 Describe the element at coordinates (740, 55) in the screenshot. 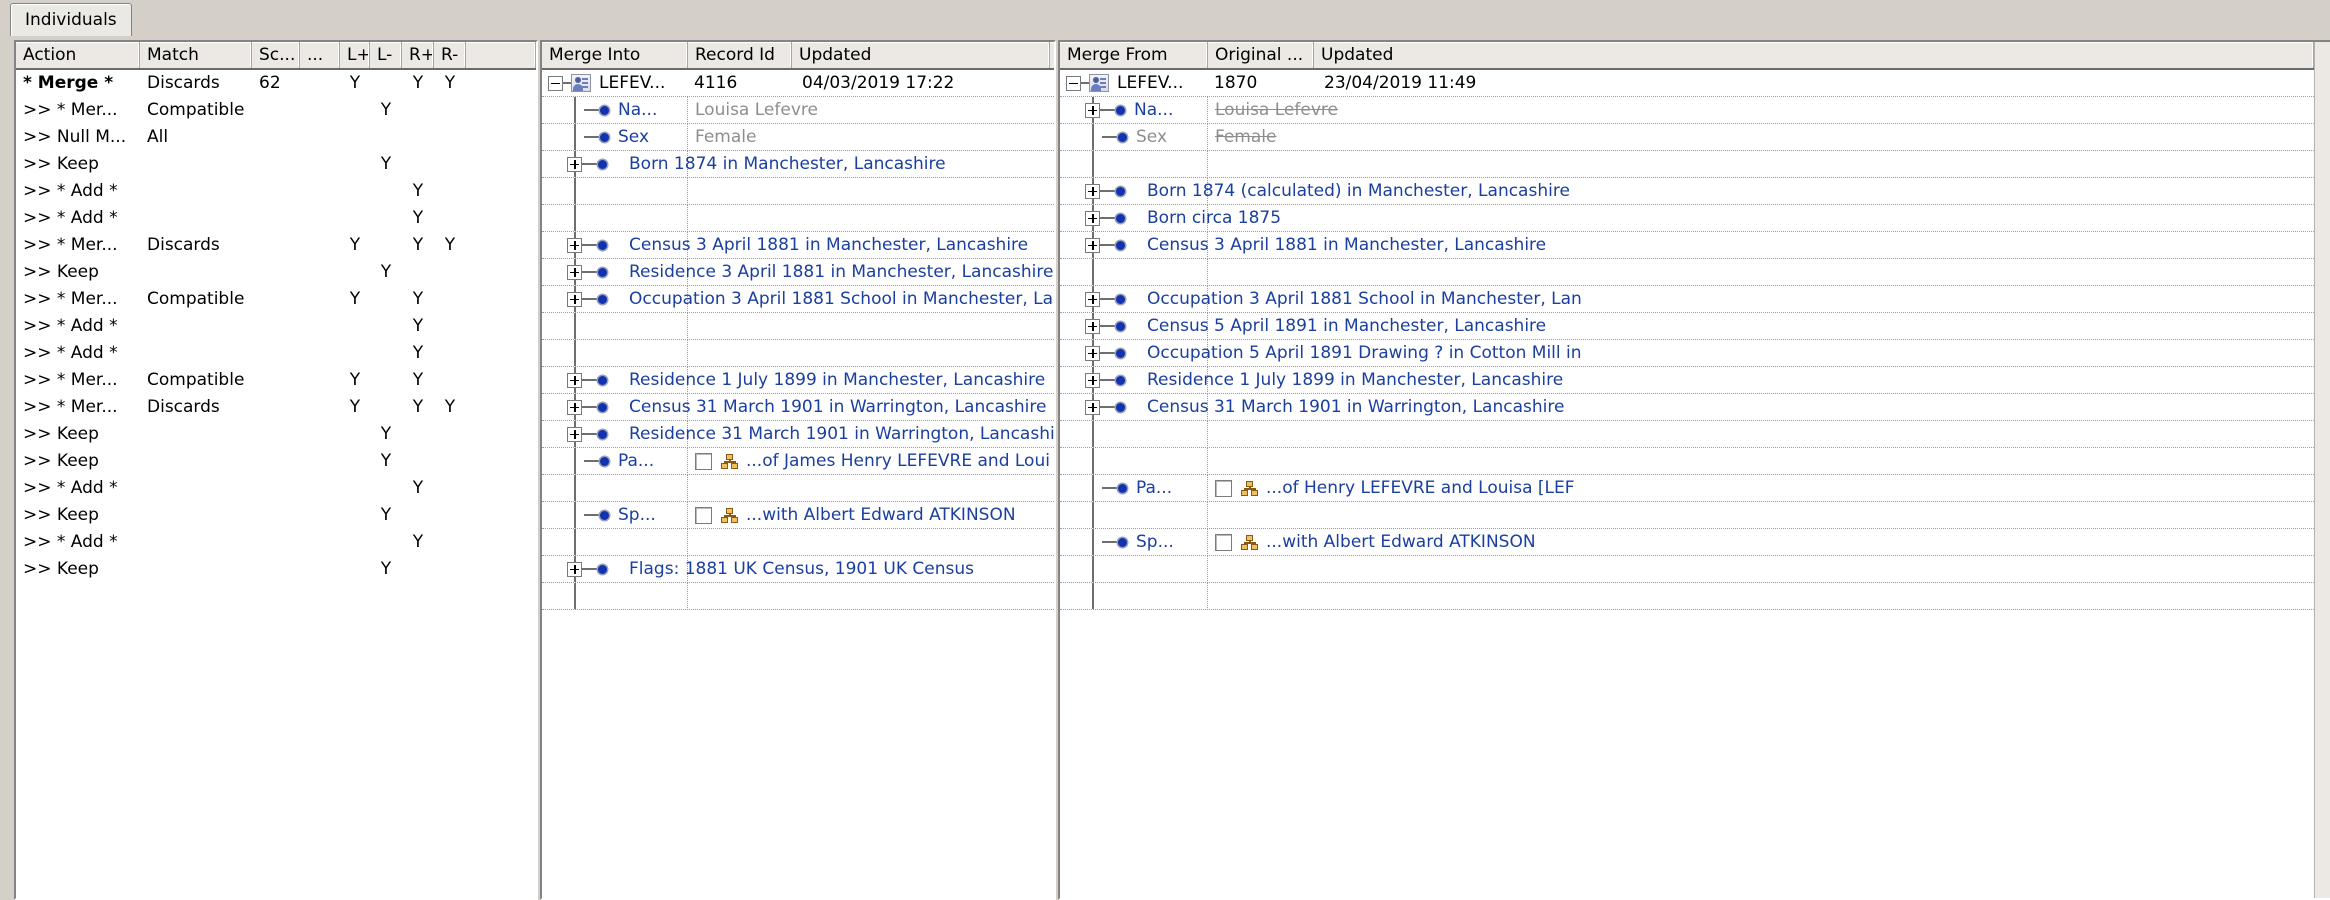

I see `merge-into-header-record_id: Record Id` at that location.